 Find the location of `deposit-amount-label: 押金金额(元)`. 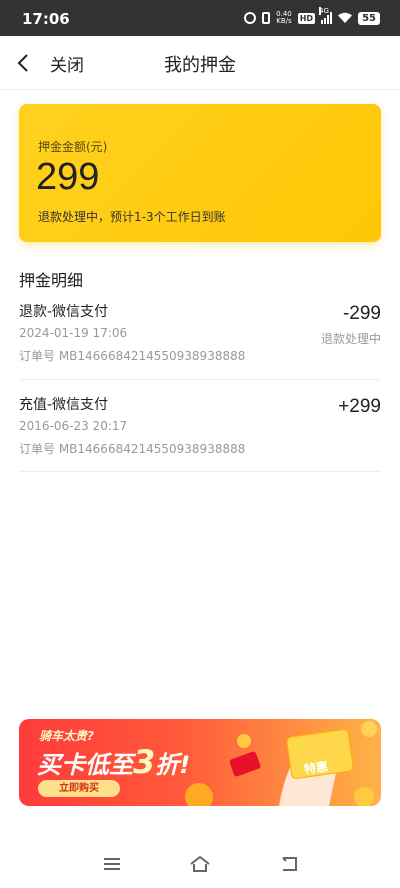

deposit-amount-label: 押金金额(元) is located at coordinates (73, 147).